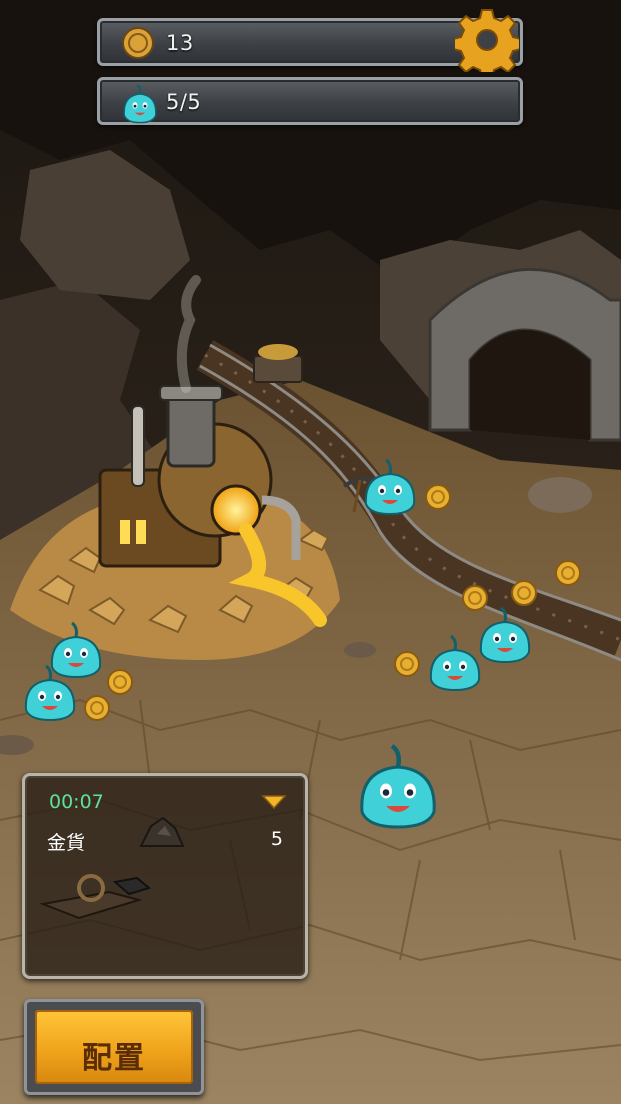 Image resolution: width=621 pixels, height=1104 pixels. I want to click on settings-button, so click(487, 43).